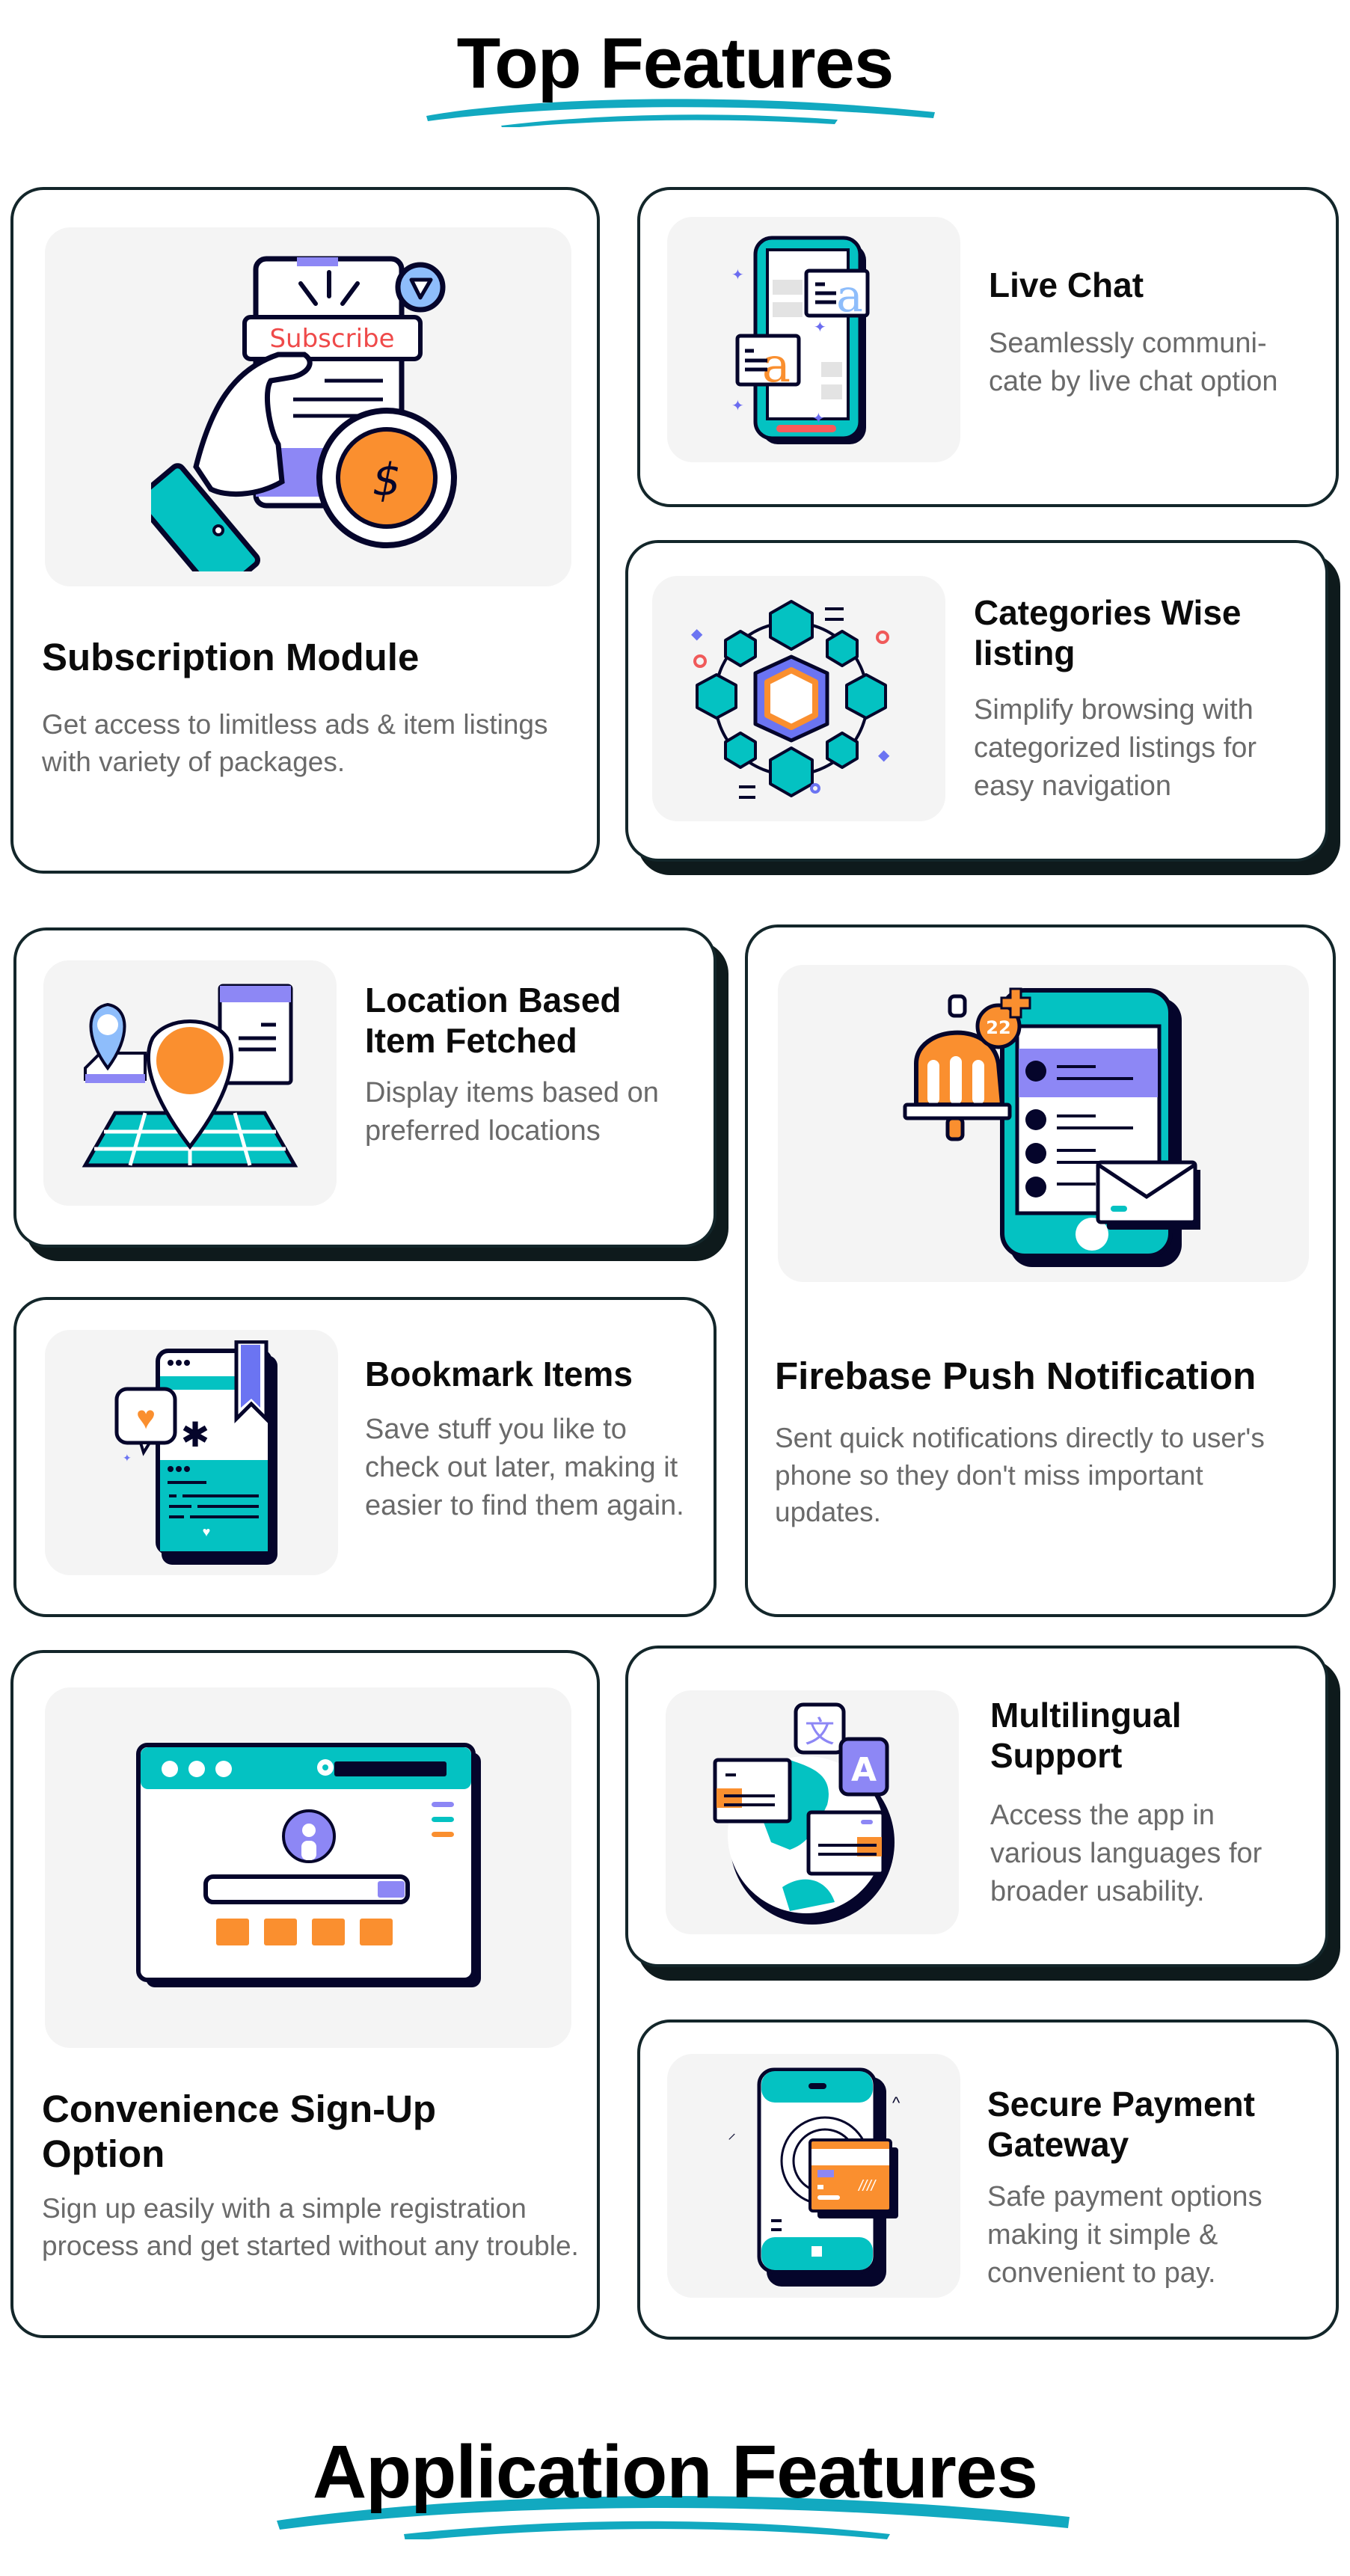 The height and width of the screenshot is (2576, 1350). I want to click on feature-title: Convenience Sign-Up Option, so click(239, 2132).